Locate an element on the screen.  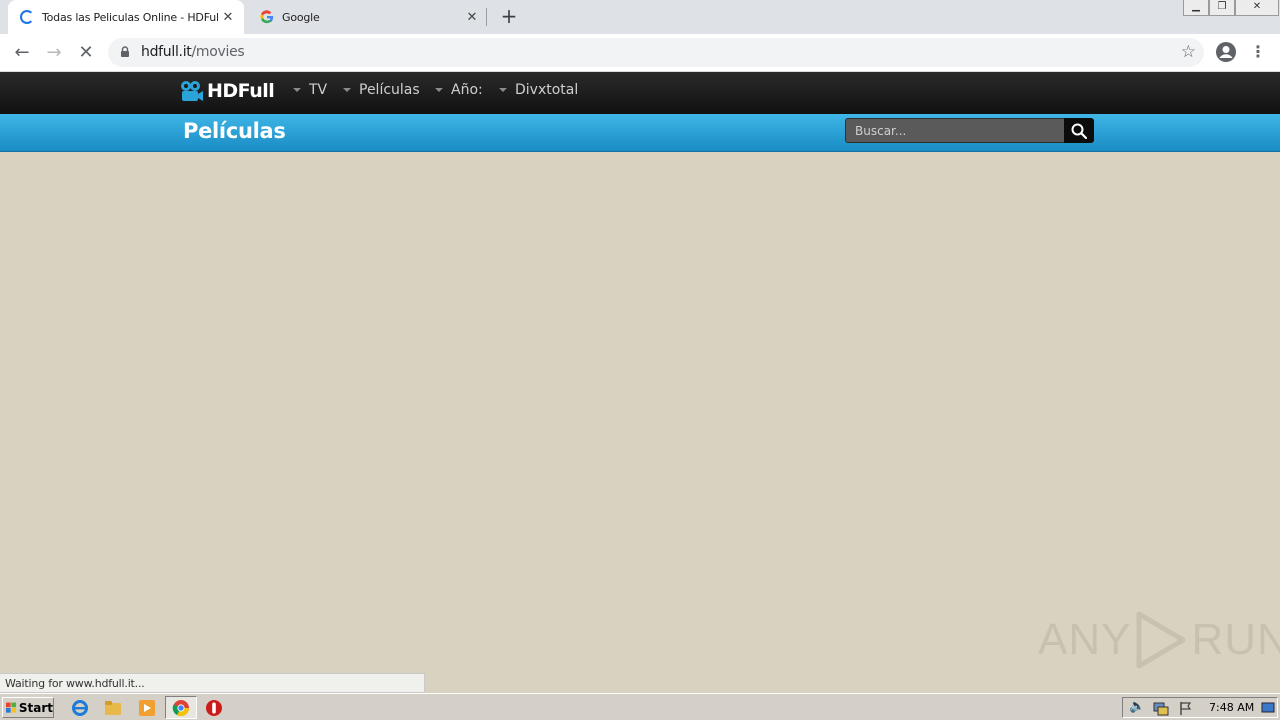
chrome-taskbar-button is located at coordinates (181, 707).